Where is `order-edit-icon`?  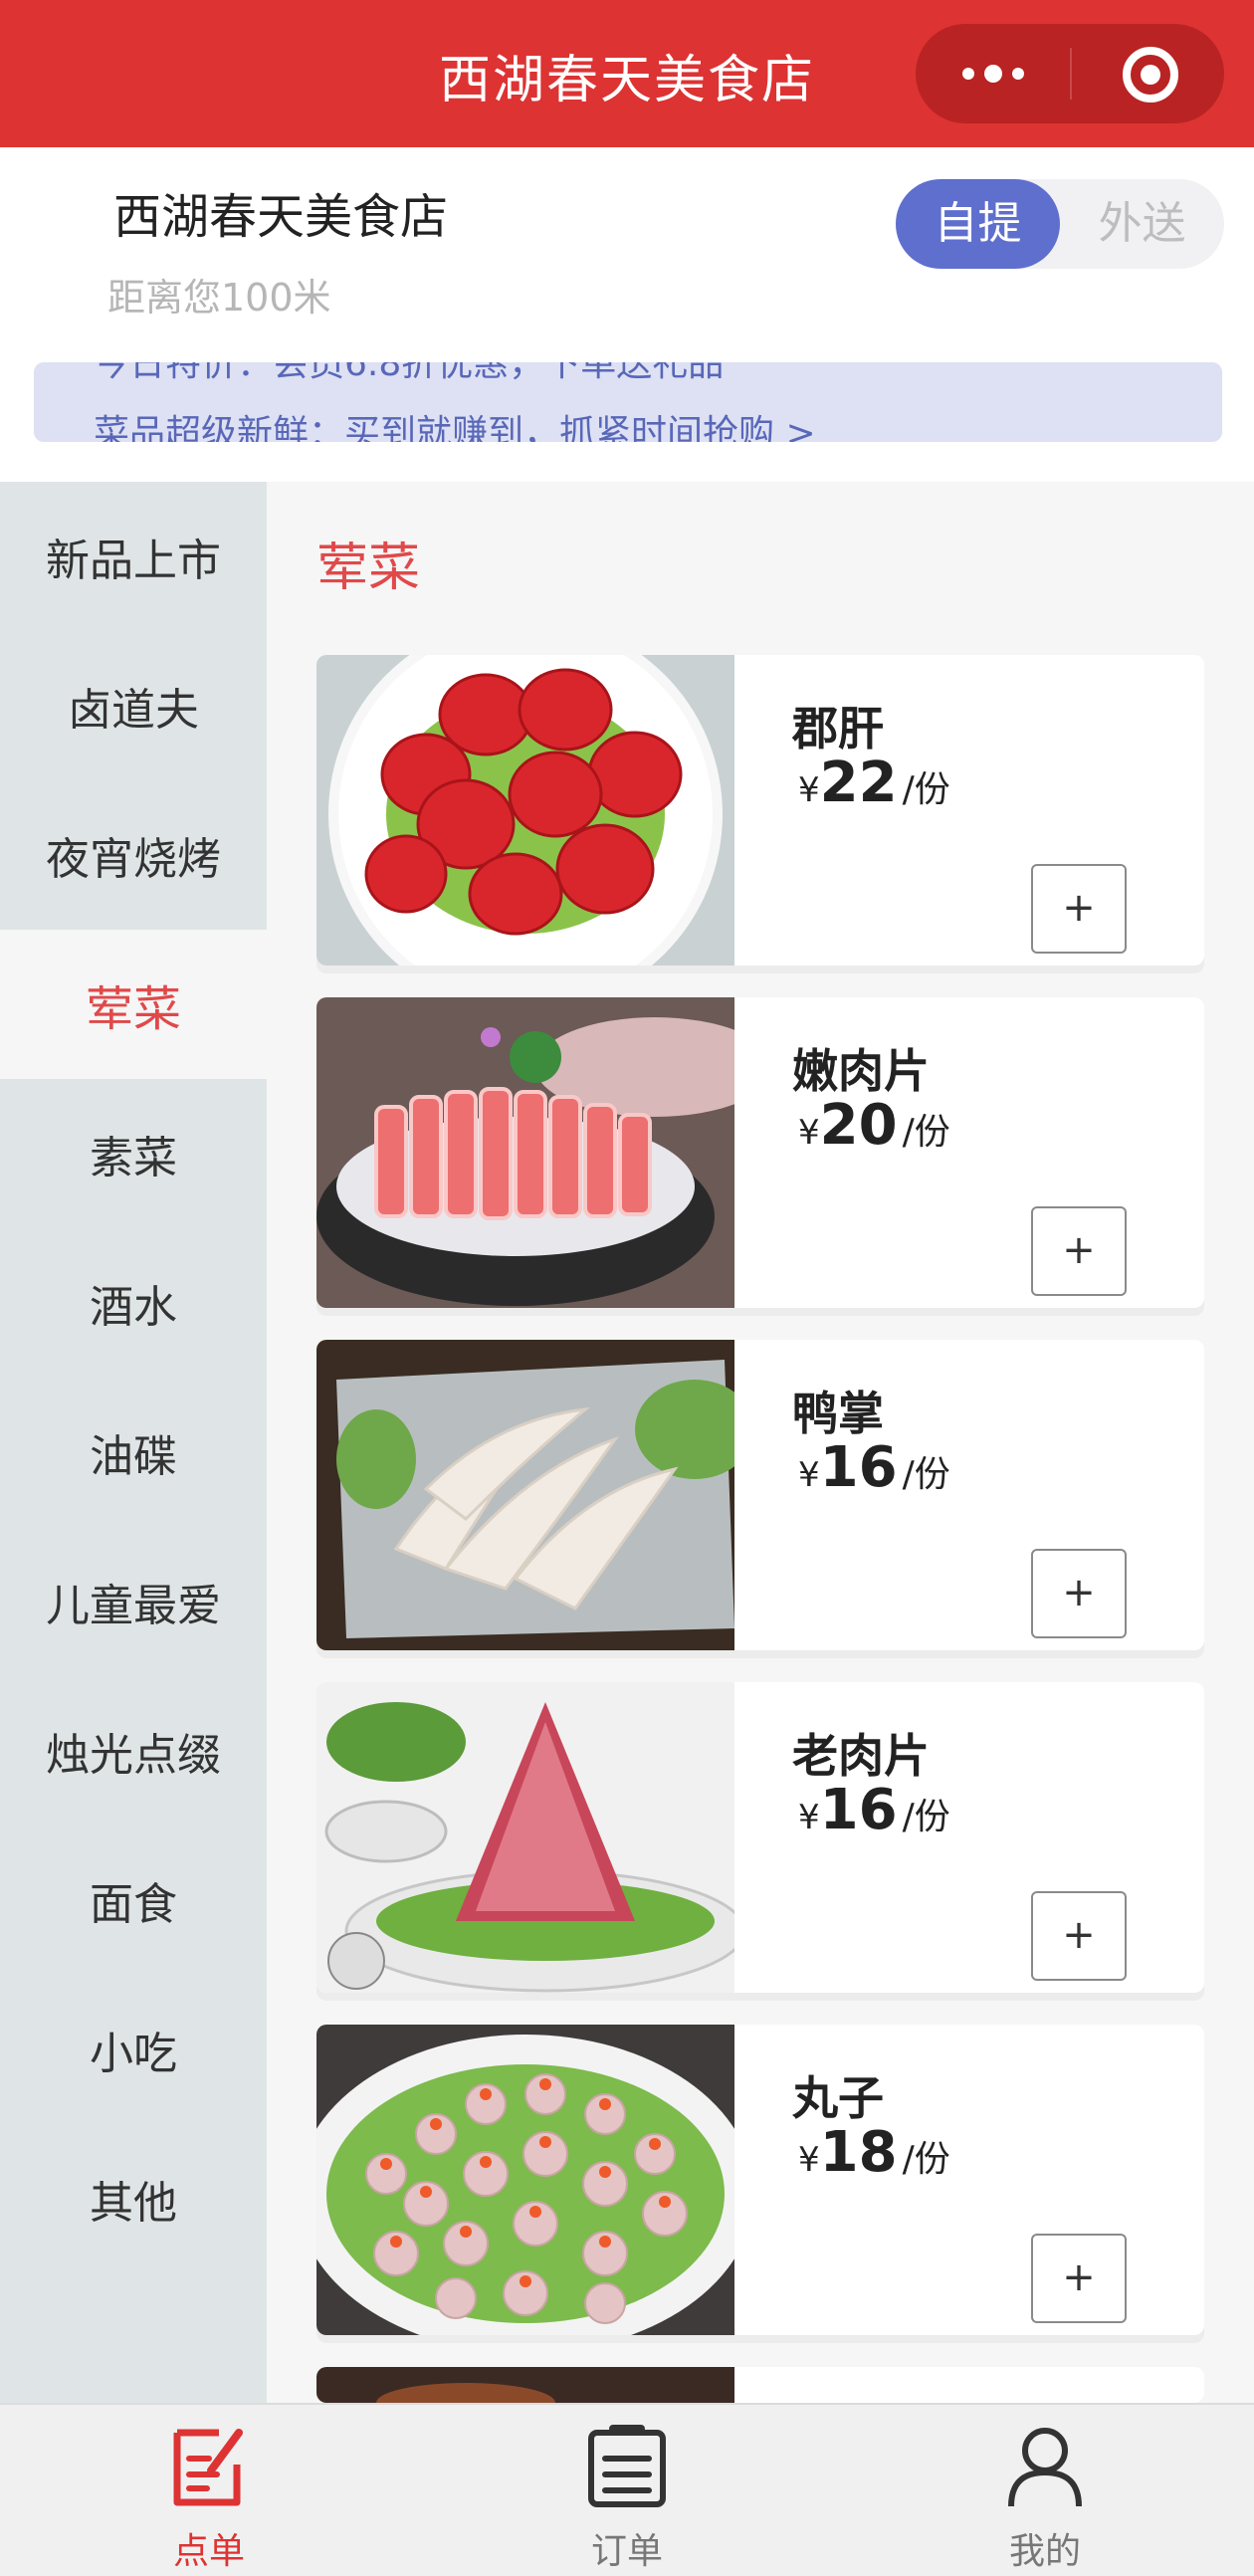
order-edit-icon is located at coordinates (208, 2467).